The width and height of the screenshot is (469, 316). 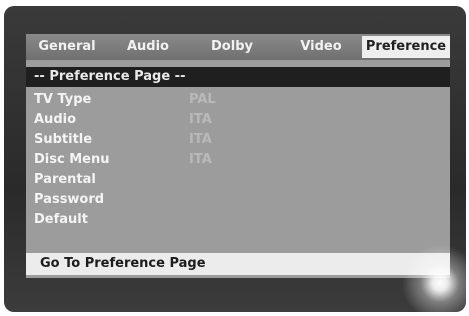 I want to click on setting-value: PAL, so click(x=202, y=99).